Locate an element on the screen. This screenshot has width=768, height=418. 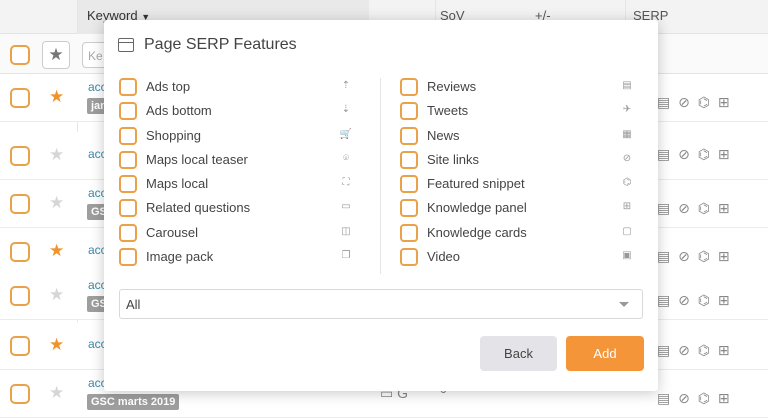
feature-option: Image pack ❐ is located at coordinates (239, 258).